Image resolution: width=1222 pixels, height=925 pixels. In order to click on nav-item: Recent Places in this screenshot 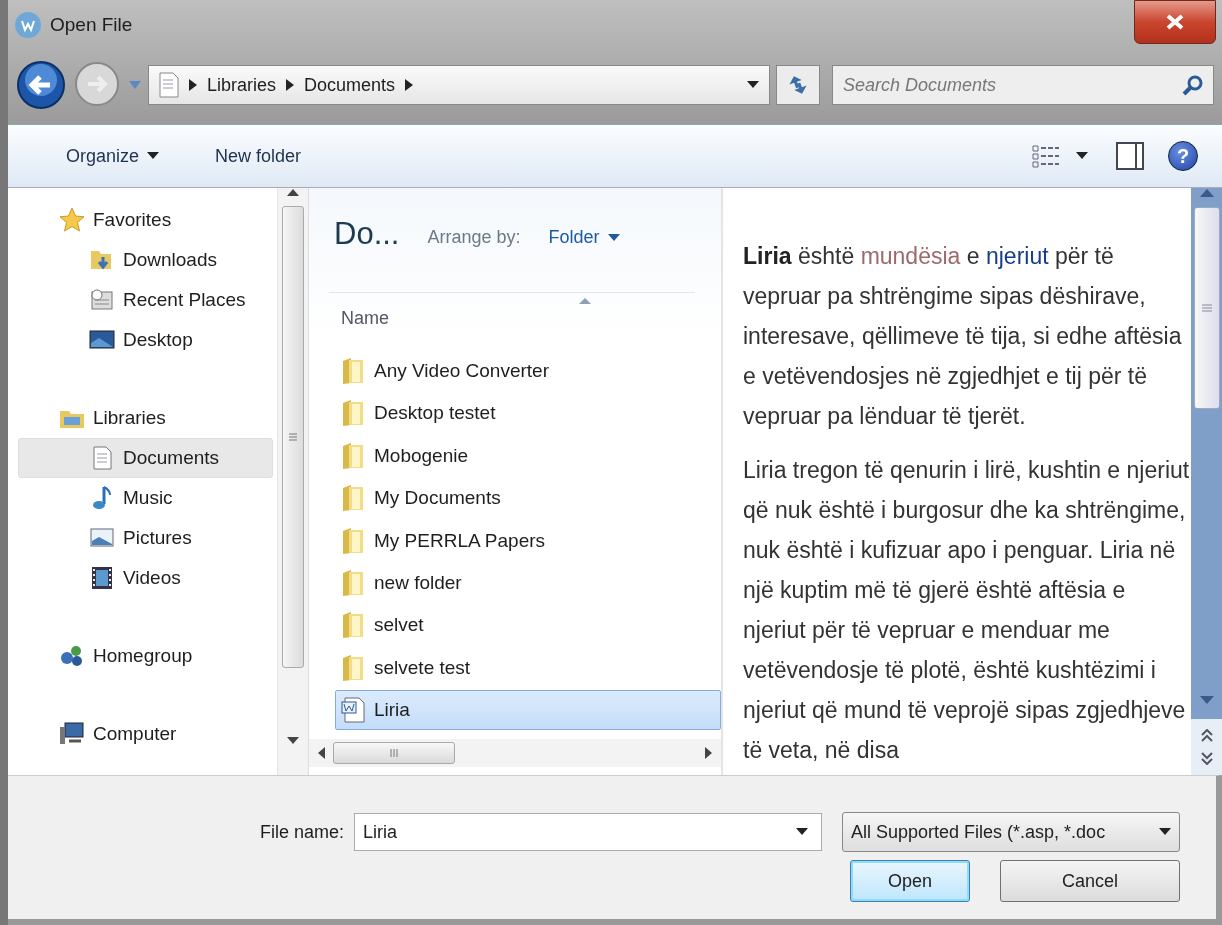, I will do `click(145, 300)`.